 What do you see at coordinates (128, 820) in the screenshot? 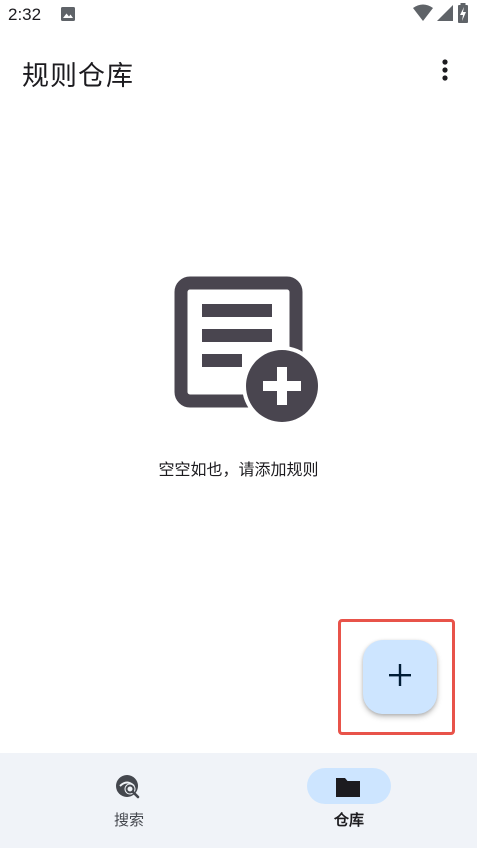
I see `nav-label-search: 搜索` at bounding box center [128, 820].